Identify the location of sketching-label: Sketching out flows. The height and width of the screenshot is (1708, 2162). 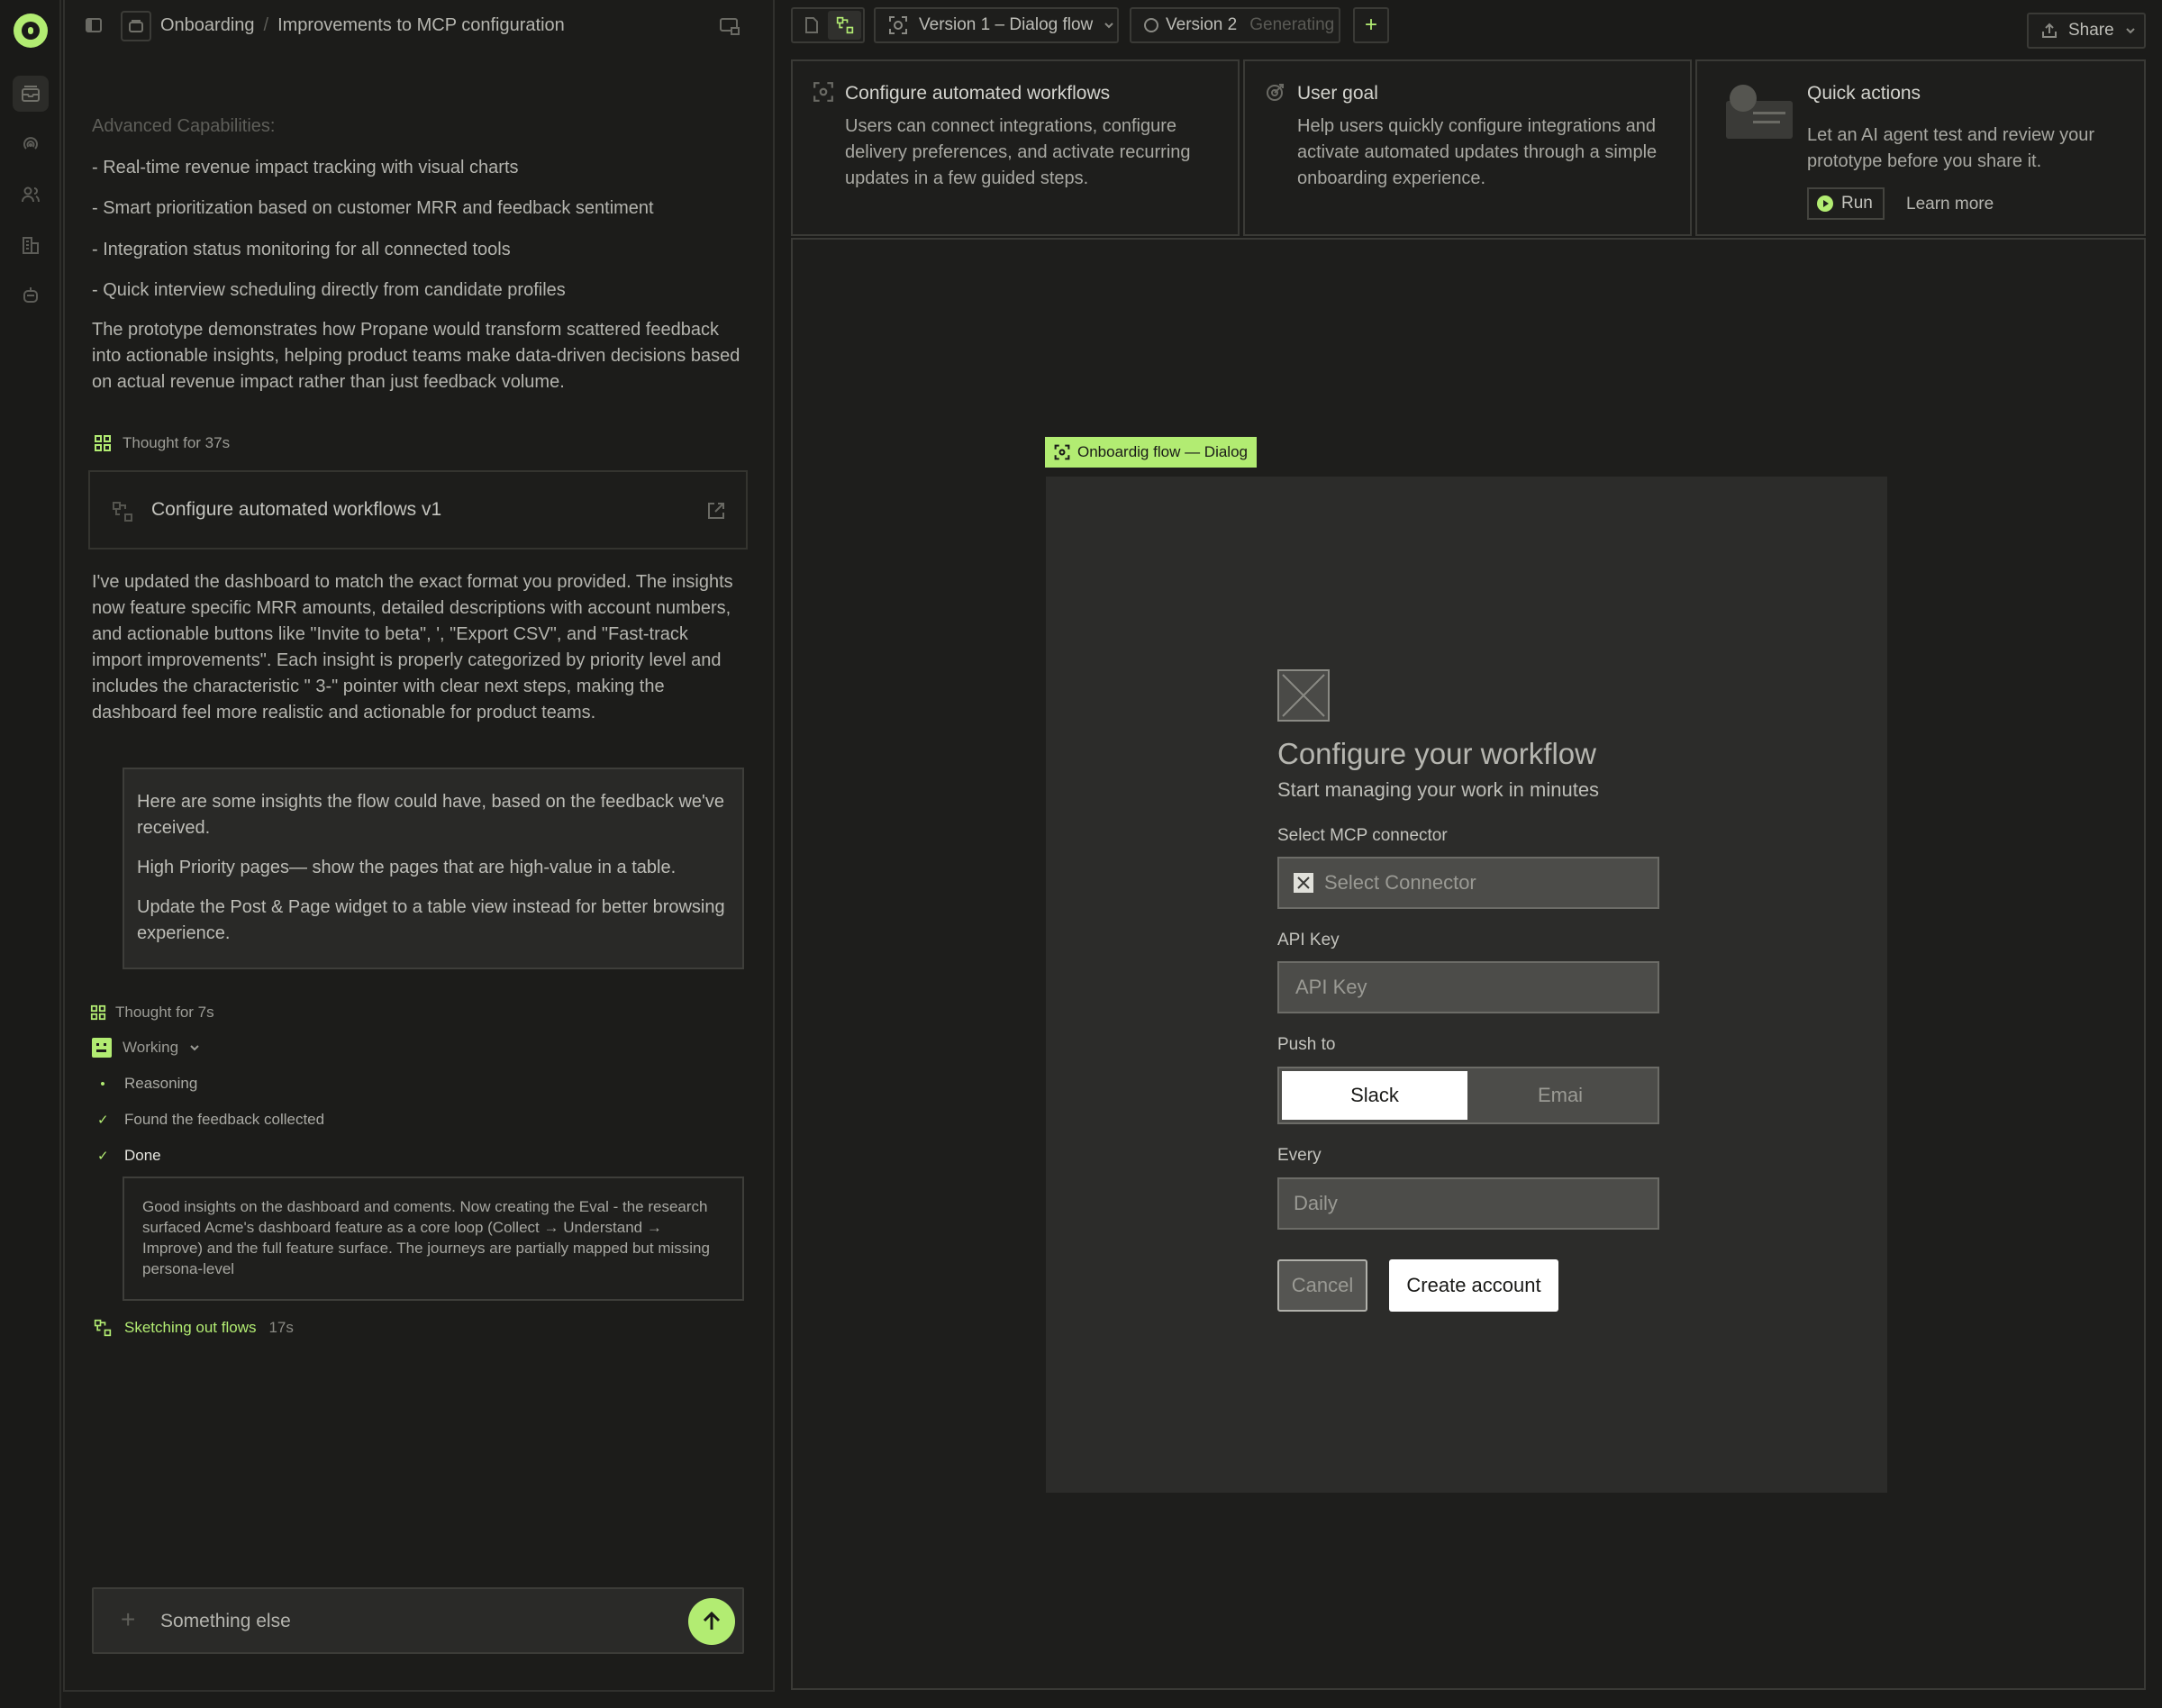
(190, 1327).